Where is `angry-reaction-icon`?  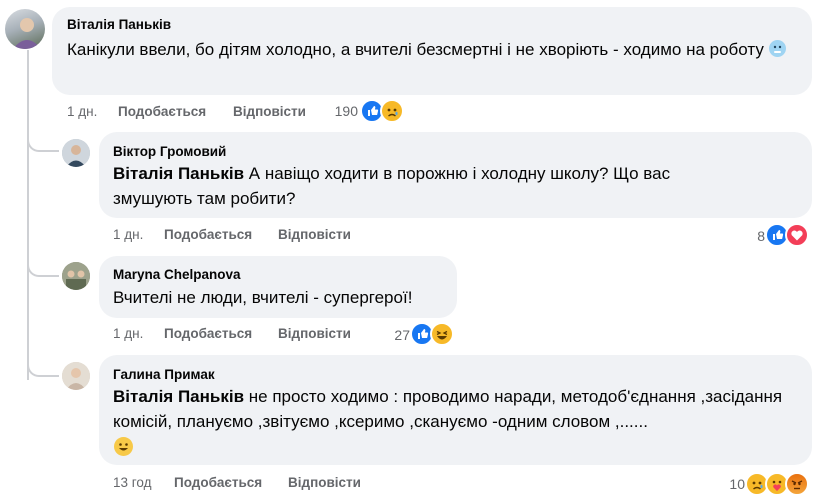
angry-reaction-icon is located at coordinates (797, 484).